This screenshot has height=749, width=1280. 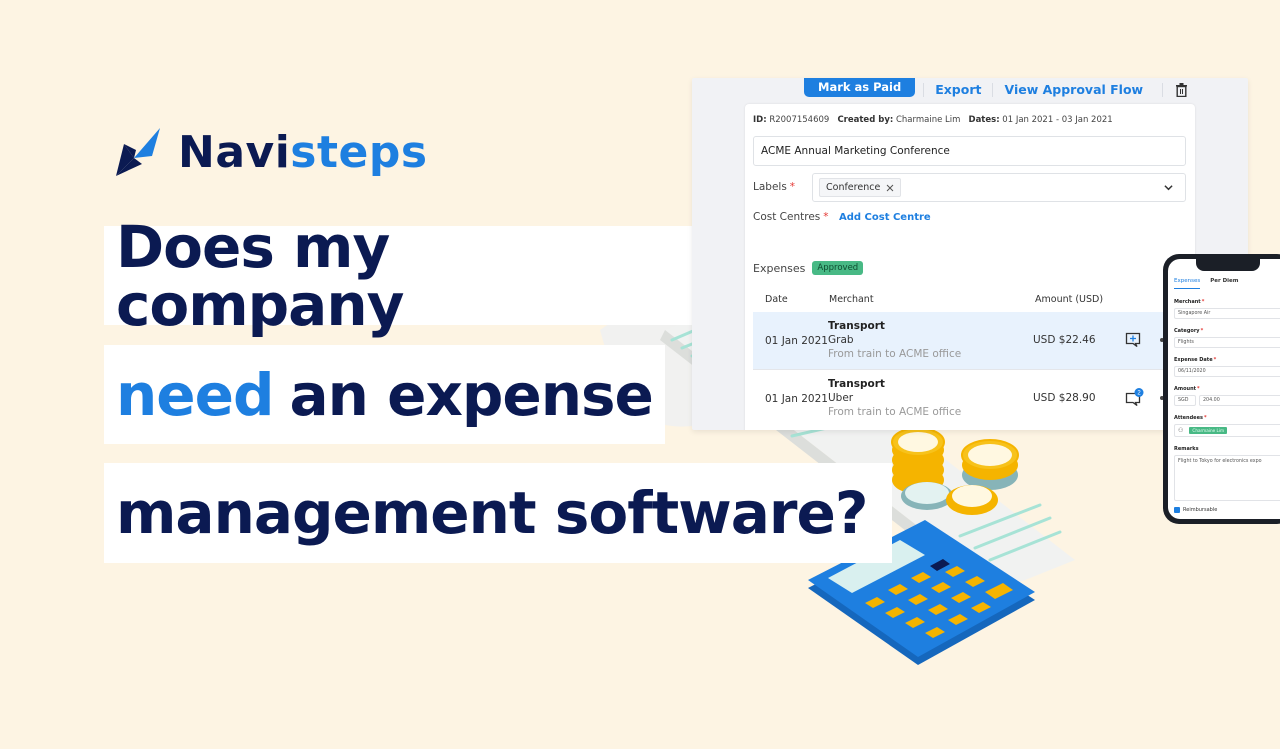 I want to click on headline-text: management software?, so click(x=492, y=513).